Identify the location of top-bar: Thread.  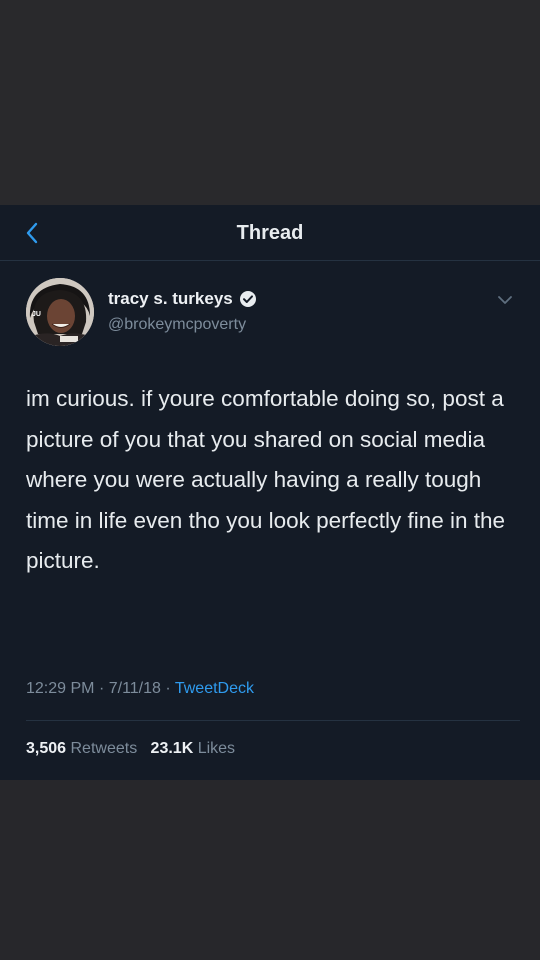
(270, 233).